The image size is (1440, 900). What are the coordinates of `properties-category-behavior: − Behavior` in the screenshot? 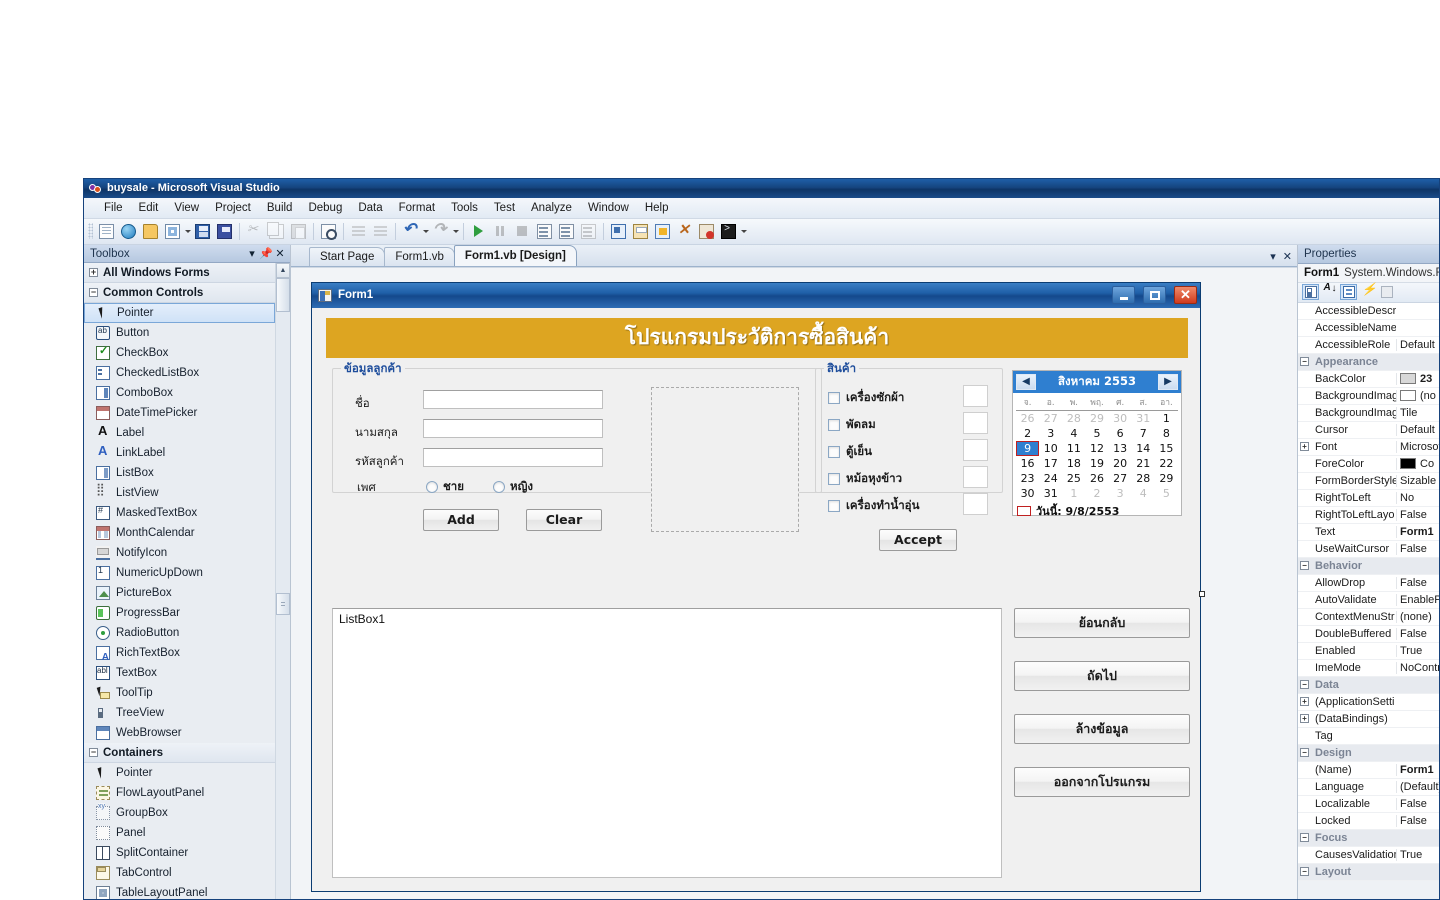 It's located at (1368, 566).